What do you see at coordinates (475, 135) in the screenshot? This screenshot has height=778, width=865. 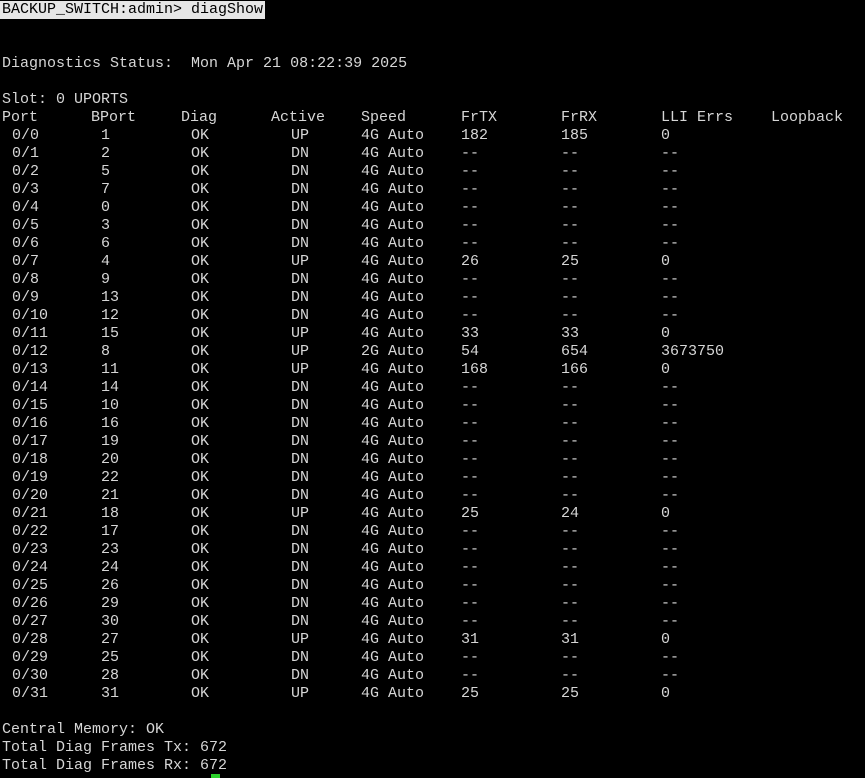 I see `cell-frtx: 182` at bounding box center [475, 135].